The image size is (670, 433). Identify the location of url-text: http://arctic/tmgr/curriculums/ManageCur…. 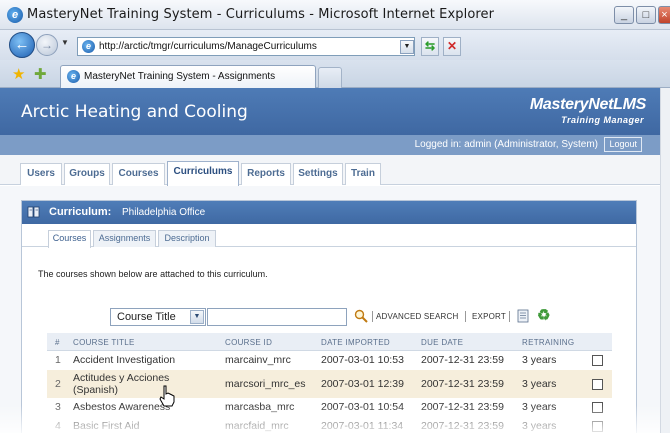
(208, 46).